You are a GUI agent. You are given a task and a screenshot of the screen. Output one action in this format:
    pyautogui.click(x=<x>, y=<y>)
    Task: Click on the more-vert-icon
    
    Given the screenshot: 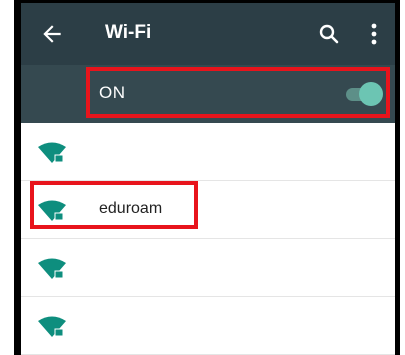 What is the action you would take?
    pyautogui.click(x=374, y=34)
    